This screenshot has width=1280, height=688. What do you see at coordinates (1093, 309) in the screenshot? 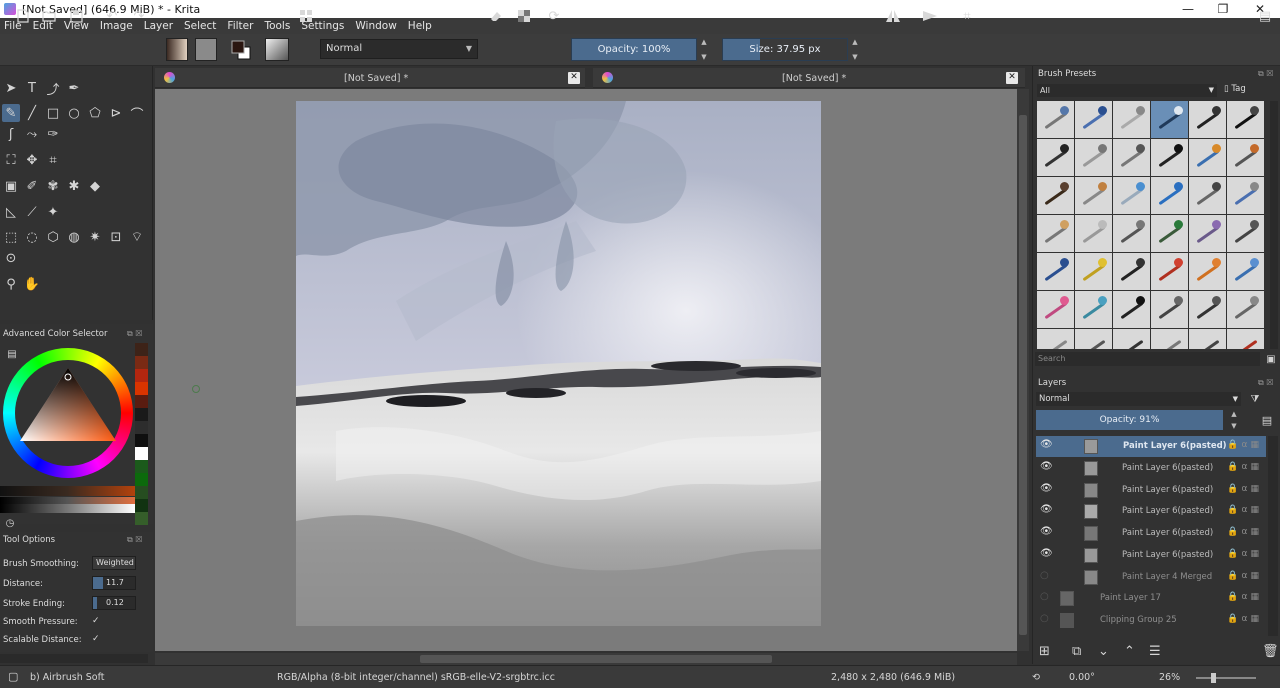
I see `brush-preset-teal` at bounding box center [1093, 309].